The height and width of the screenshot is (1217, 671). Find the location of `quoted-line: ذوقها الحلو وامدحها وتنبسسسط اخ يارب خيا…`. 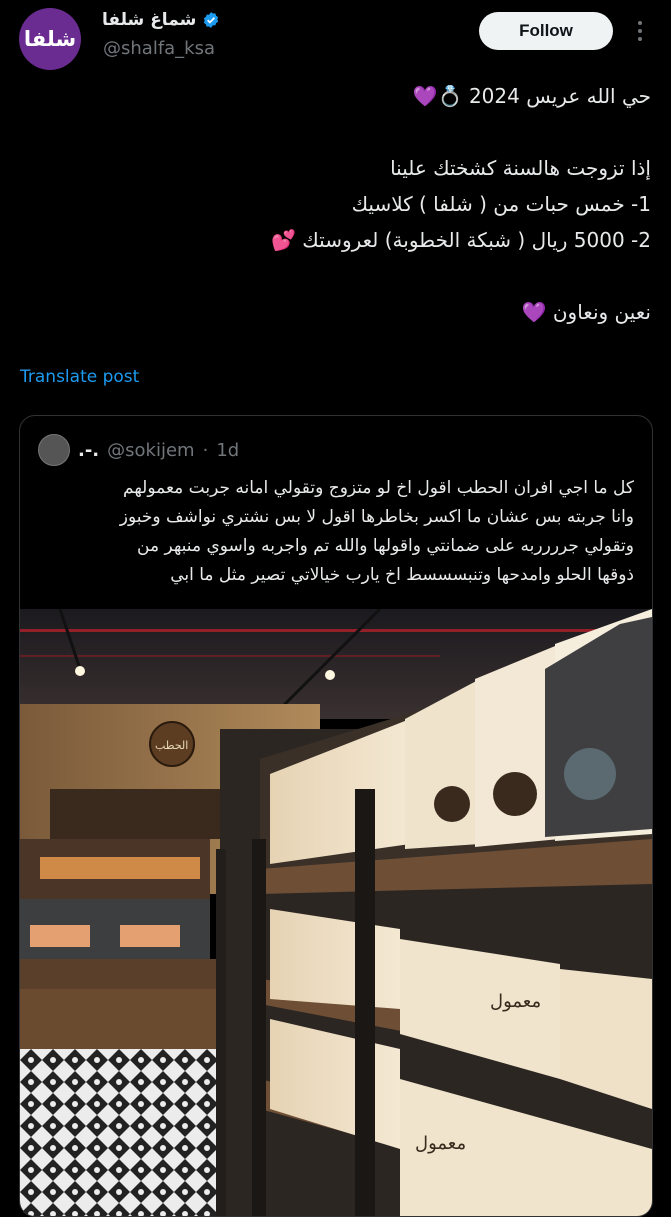

quoted-line: ذوقها الحلو وامدحها وتنبسسسط اخ يارب خيا… is located at coordinates (402, 575).